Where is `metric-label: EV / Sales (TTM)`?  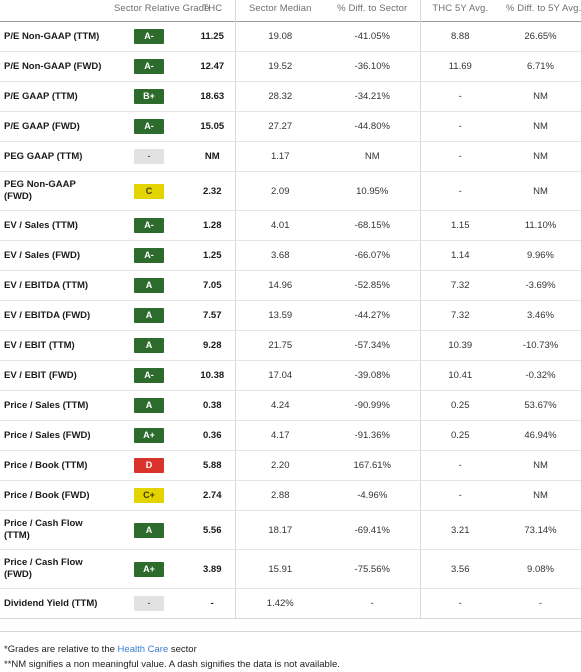
metric-label: EV / Sales (TTM) is located at coordinates (54, 225).